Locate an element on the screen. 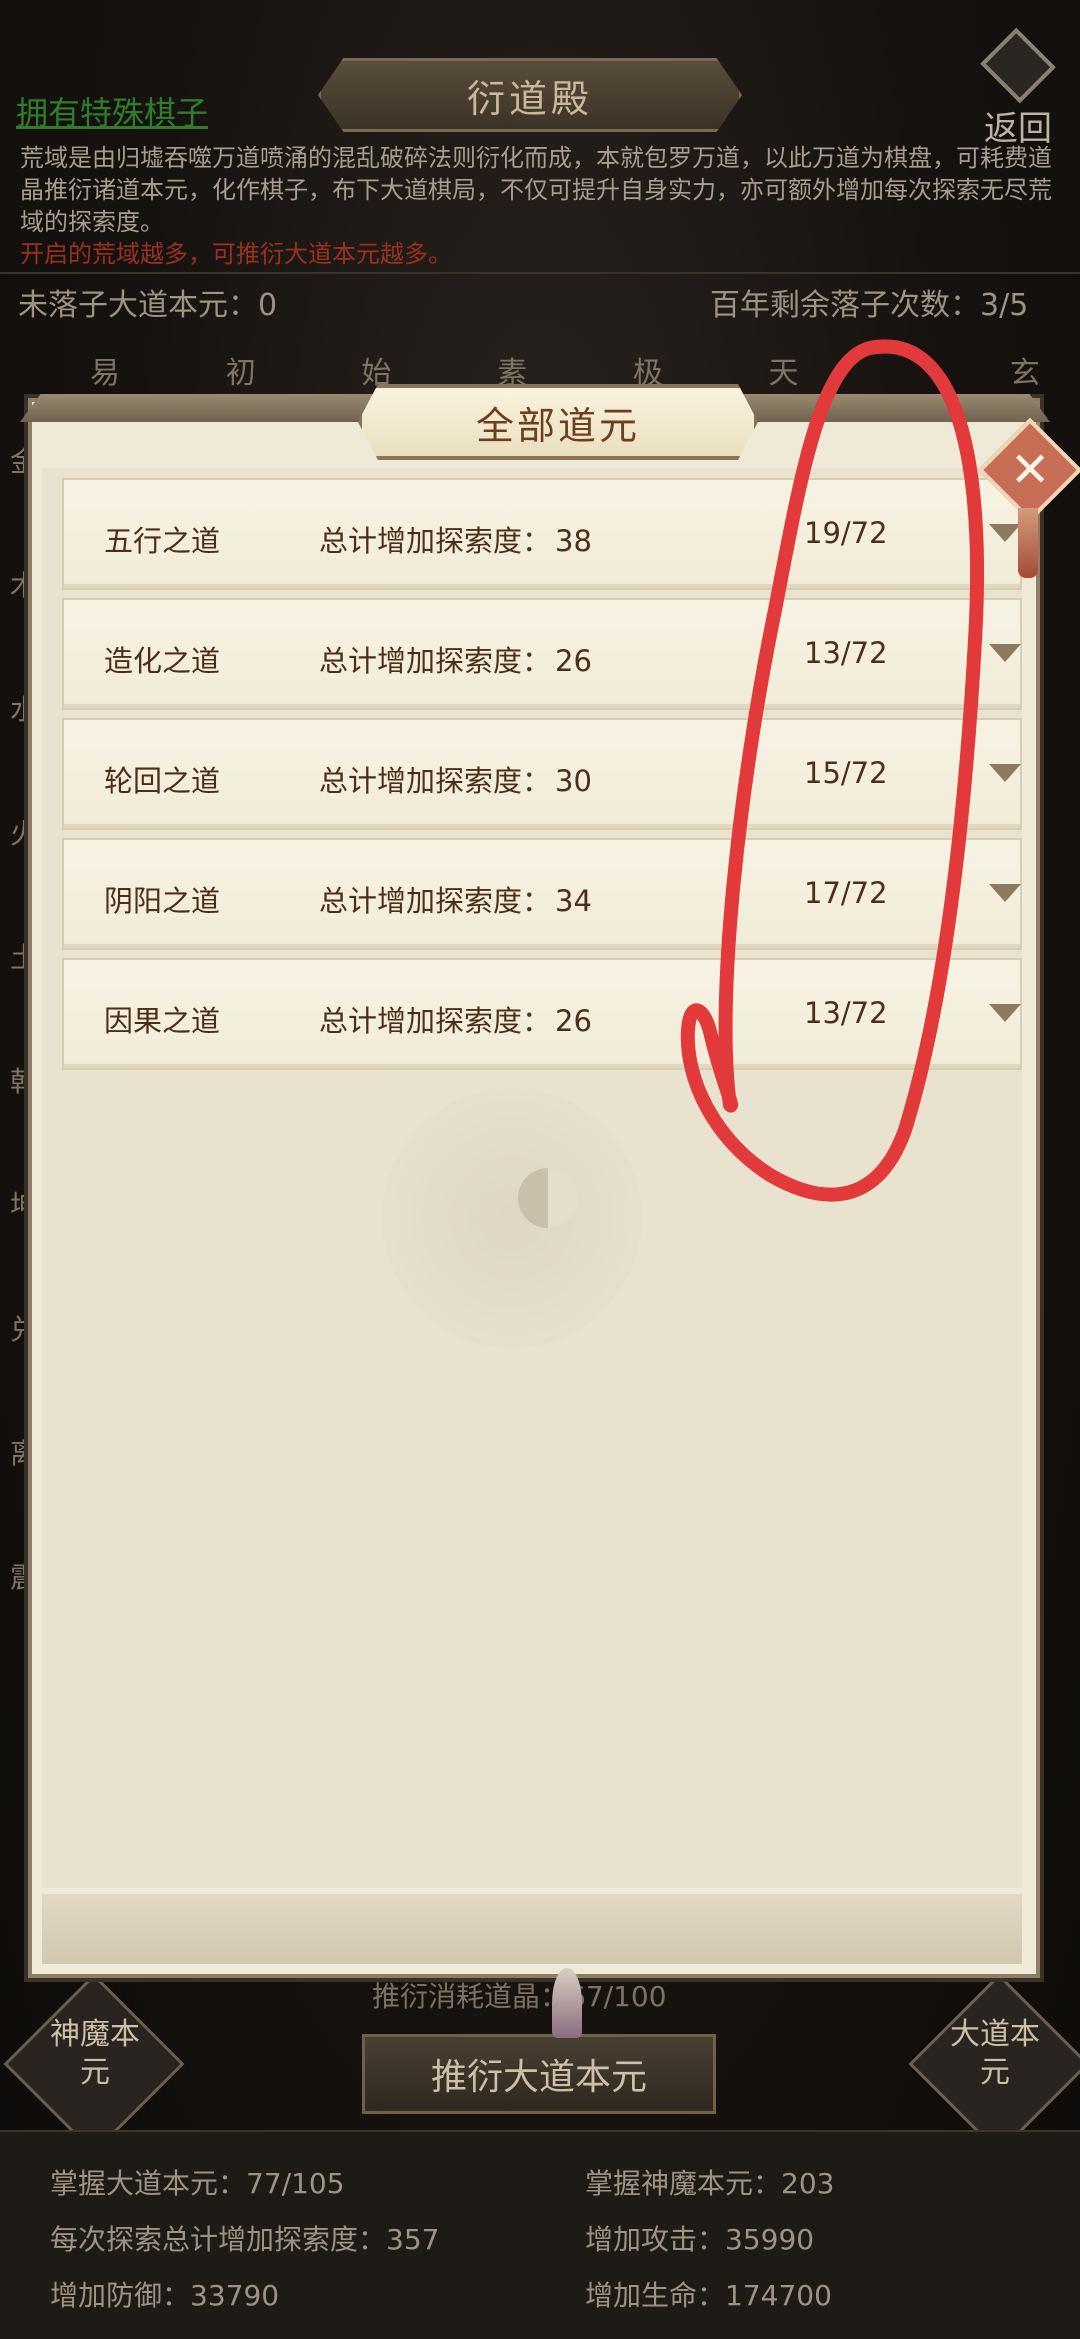 The width and height of the screenshot is (1080, 2339). push-dao-button: 推衍大道本元 is located at coordinates (539, 2074).